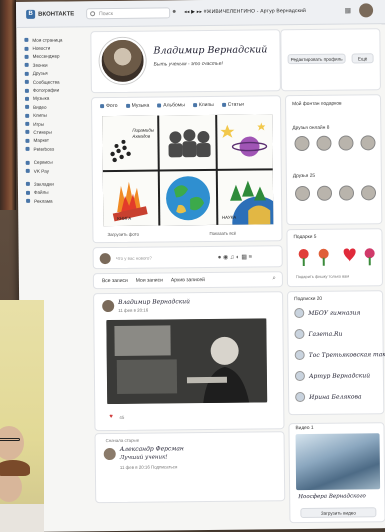  I want to click on show-all-link: Показать всё, so click(222, 233).